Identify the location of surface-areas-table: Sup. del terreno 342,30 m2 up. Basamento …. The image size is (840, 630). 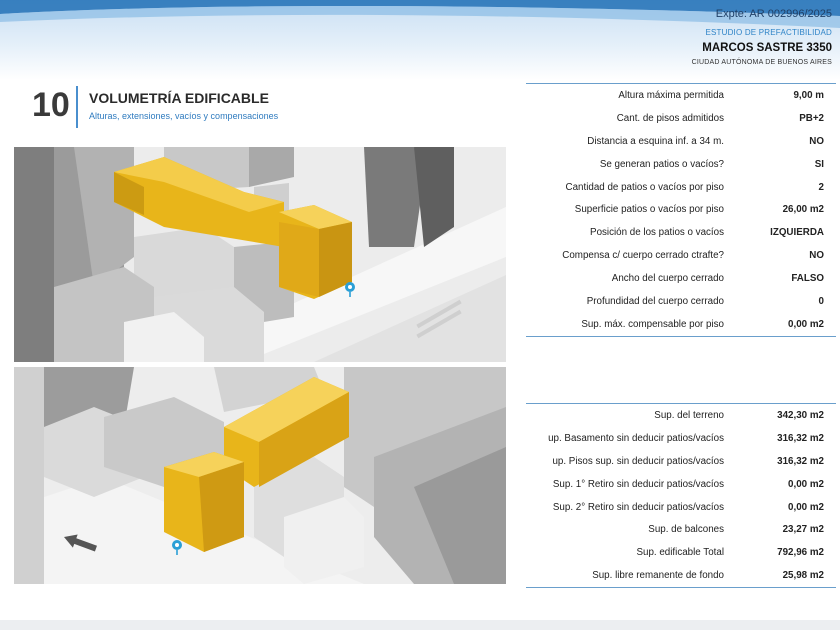
(681, 496).